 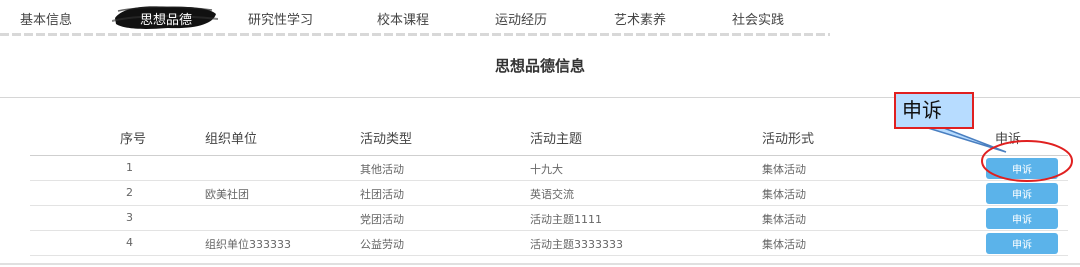 I want to click on column-header-type: 活动类型, so click(x=386, y=139).